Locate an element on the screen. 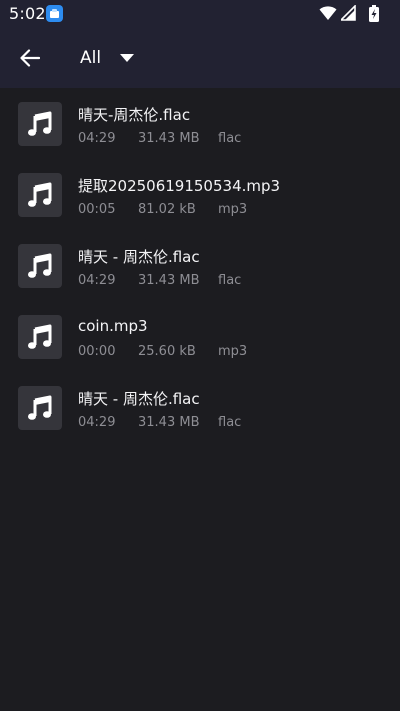 The height and width of the screenshot is (711, 400). cellular-signal-icon is located at coordinates (348, 13).